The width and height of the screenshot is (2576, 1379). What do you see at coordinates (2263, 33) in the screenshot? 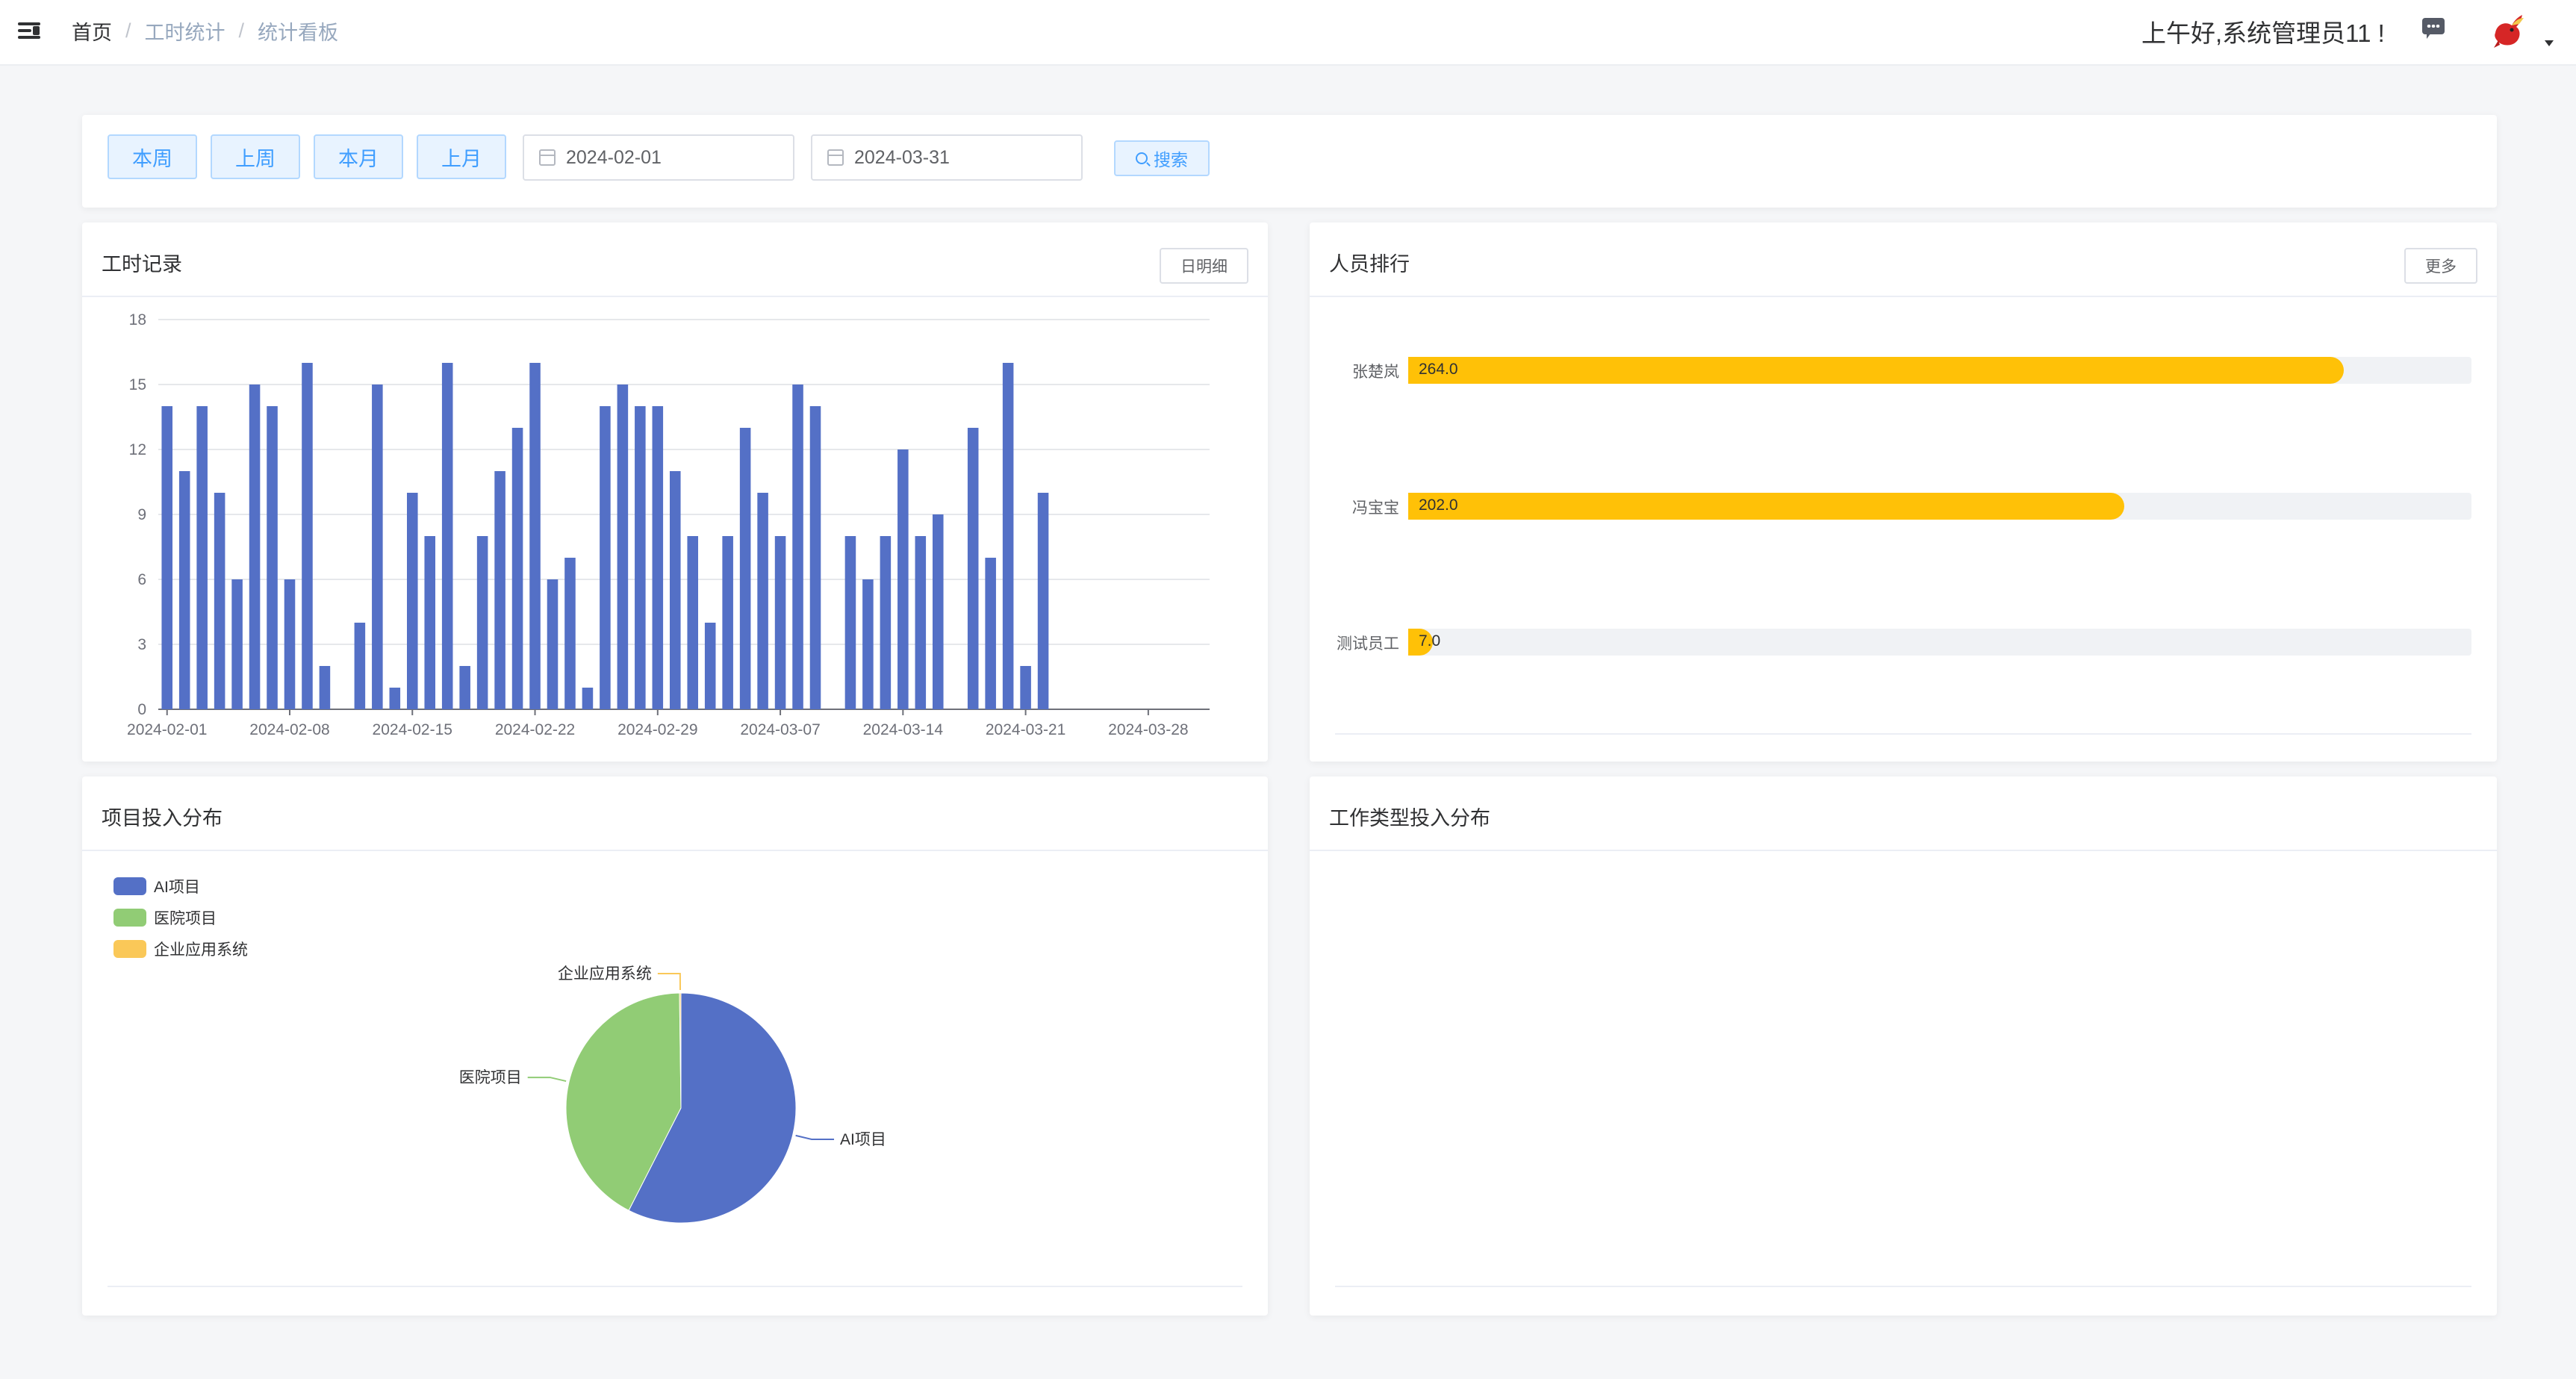
I see `user-greeting: 上午好,系统管理员11 !` at bounding box center [2263, 33].